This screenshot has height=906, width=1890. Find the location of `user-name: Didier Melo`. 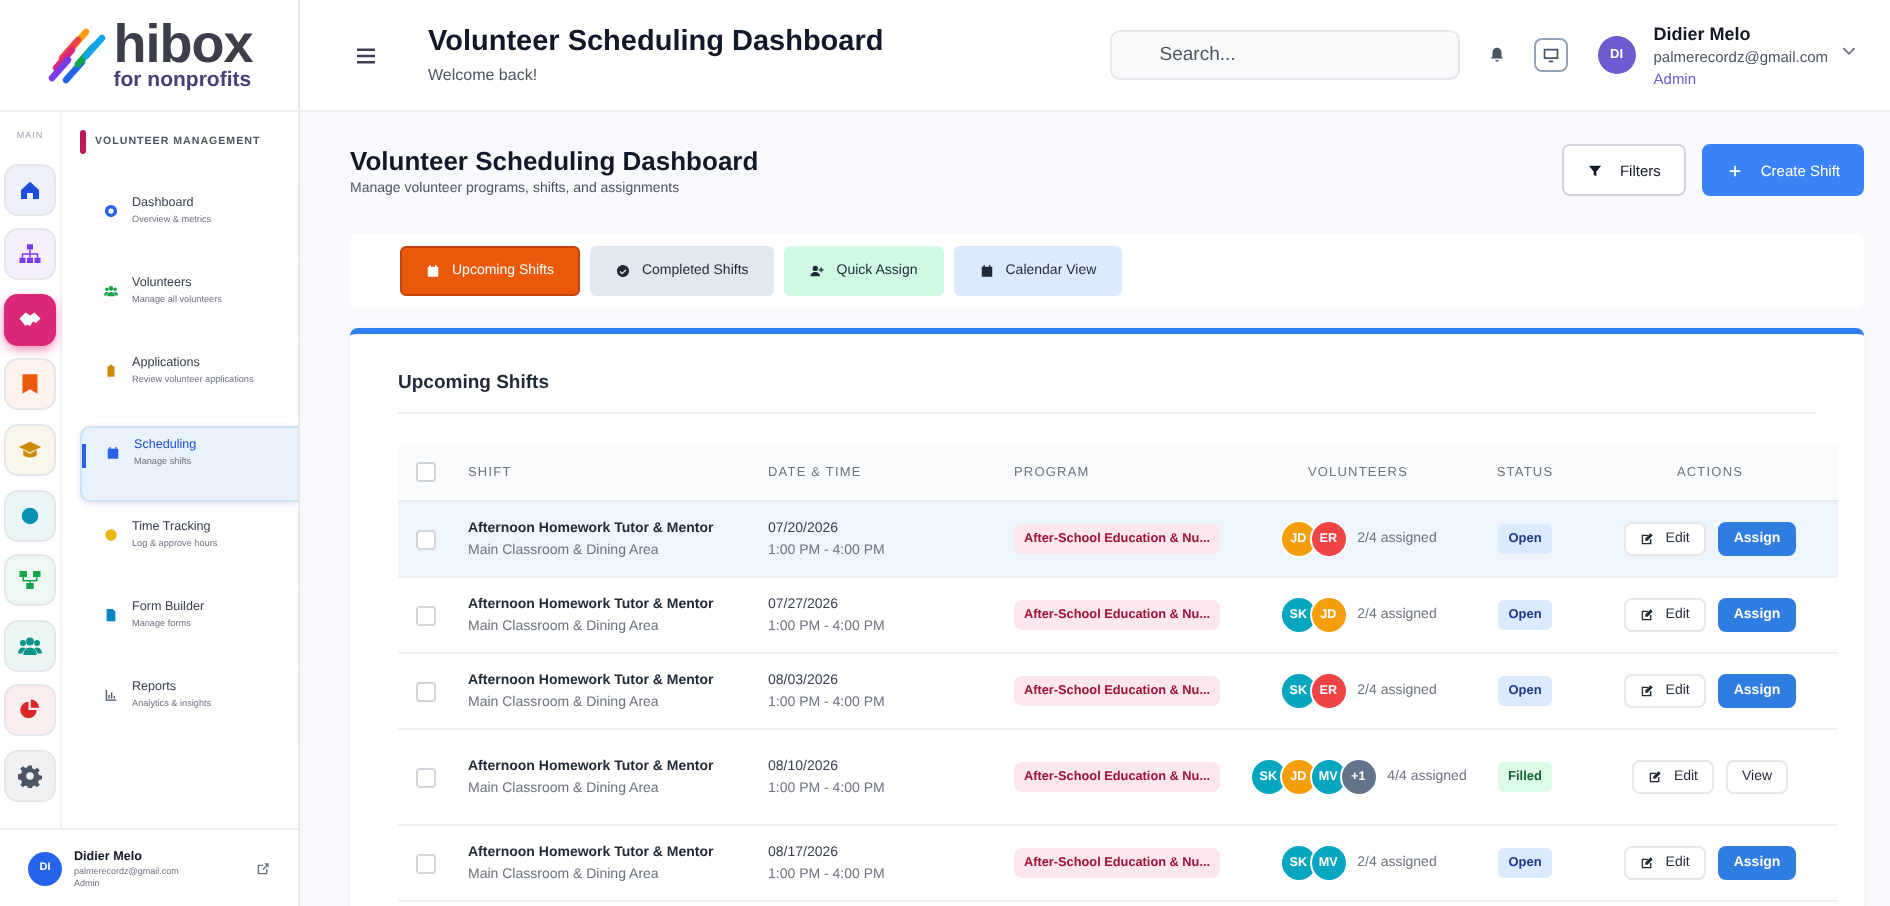

user-name: Didier Melo is located at coordinates (1703, 33).